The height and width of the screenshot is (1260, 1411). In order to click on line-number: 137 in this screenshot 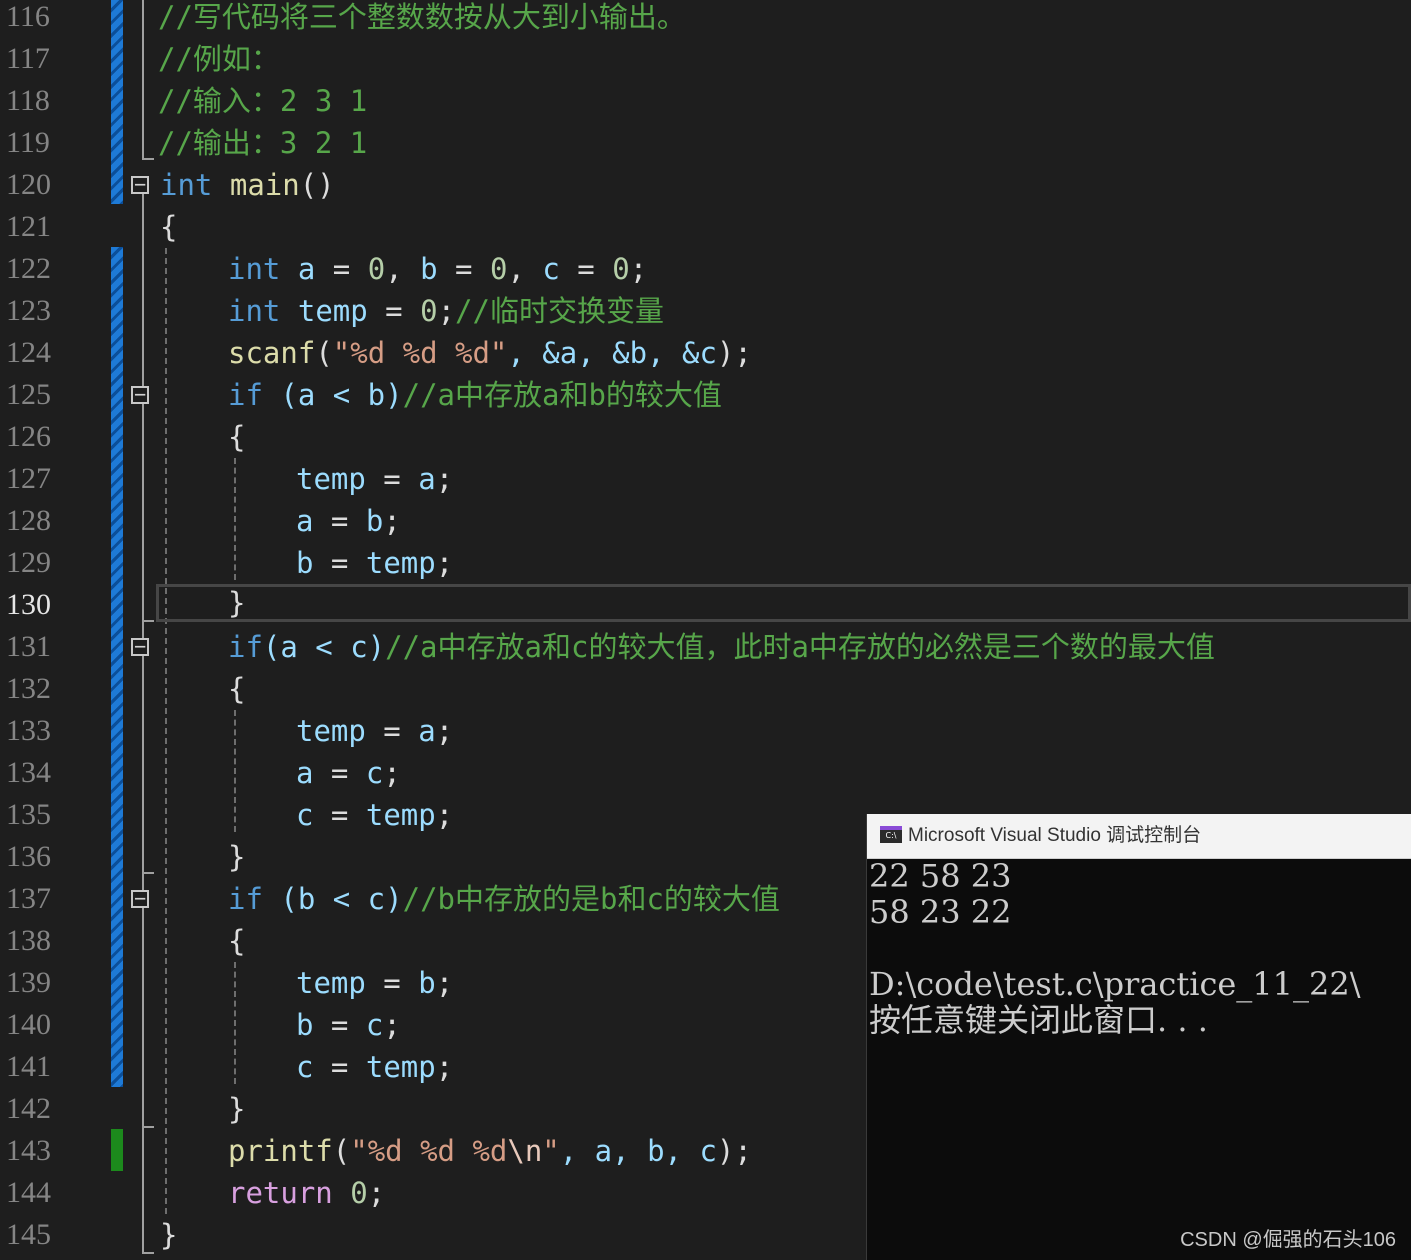, I will do `click(28, 898)`.